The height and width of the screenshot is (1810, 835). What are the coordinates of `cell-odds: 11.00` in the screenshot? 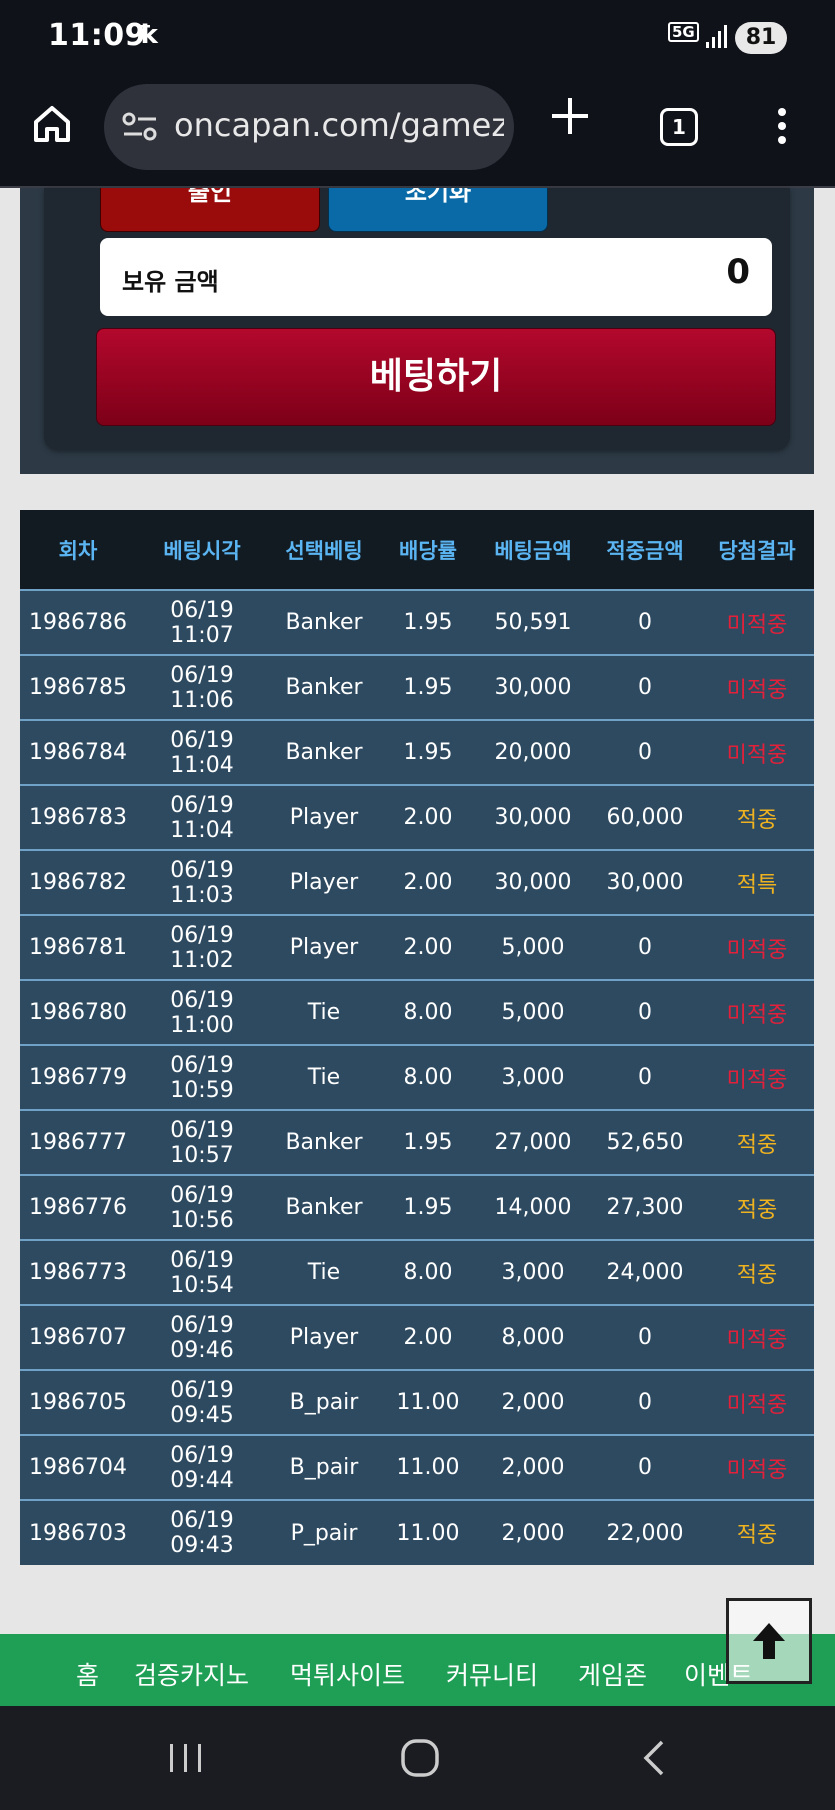 It's located at (428, 1402).